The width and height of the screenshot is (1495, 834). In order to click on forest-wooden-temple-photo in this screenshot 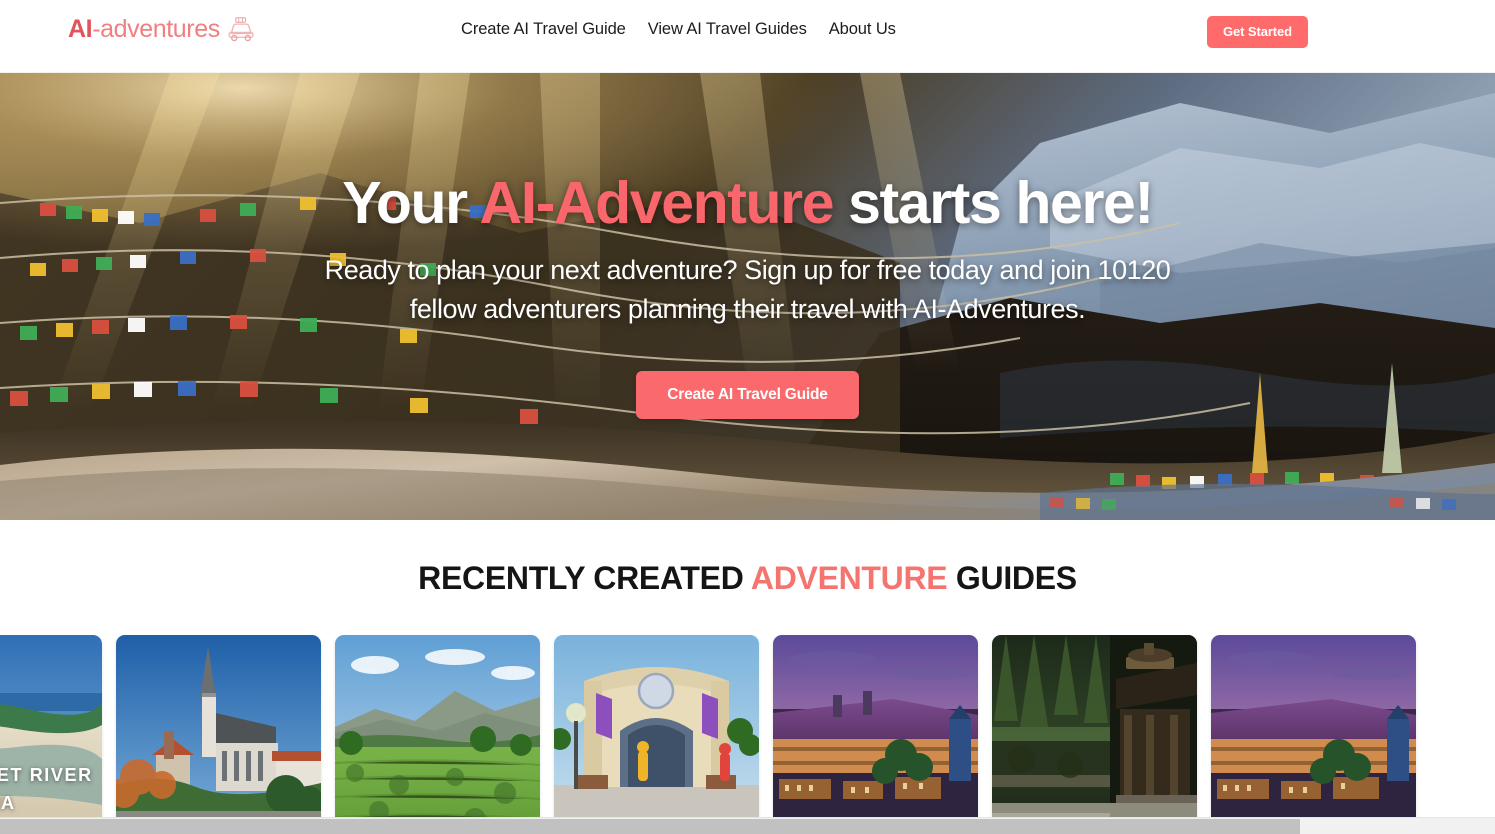, I will do `click(1094, 734)`.